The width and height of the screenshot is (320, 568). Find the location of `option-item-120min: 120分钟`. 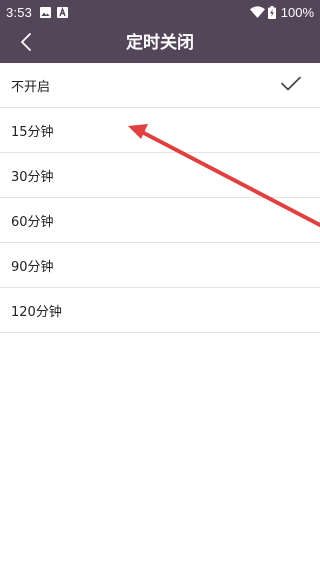

option-item-120min: 120分钟 is located at coordinates (160, 310).